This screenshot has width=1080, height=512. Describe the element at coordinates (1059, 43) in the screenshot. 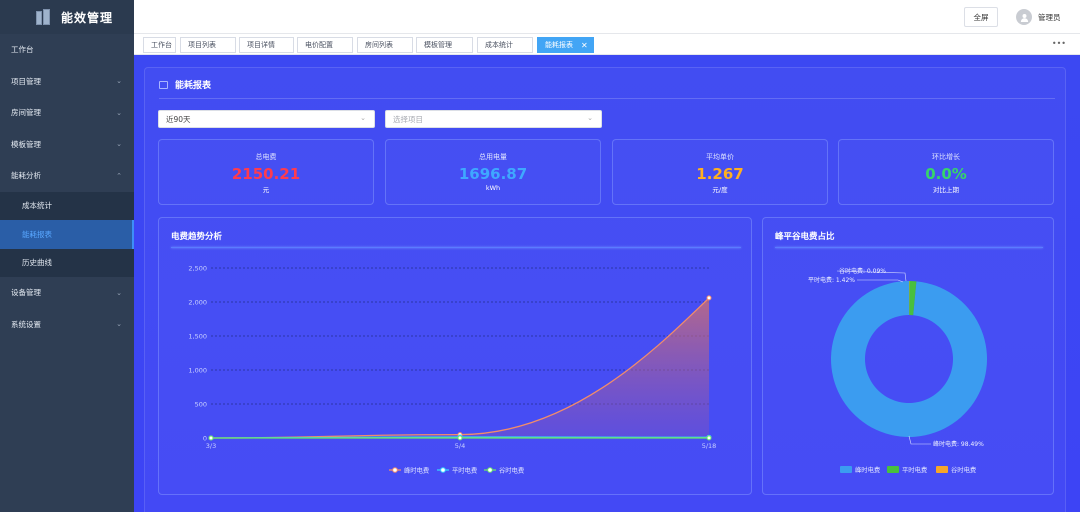

I see `more-icon: •••` at that location.